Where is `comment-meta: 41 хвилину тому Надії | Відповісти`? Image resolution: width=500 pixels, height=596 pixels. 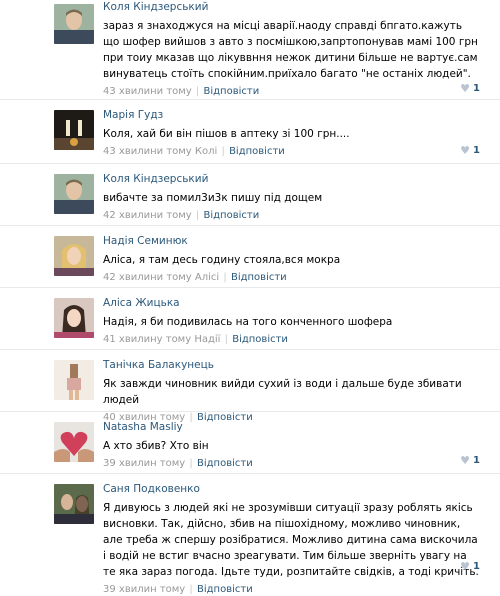 comment-meta: 41 хвилину тому Надії | Відповісти is located at coordinates (291, 339).